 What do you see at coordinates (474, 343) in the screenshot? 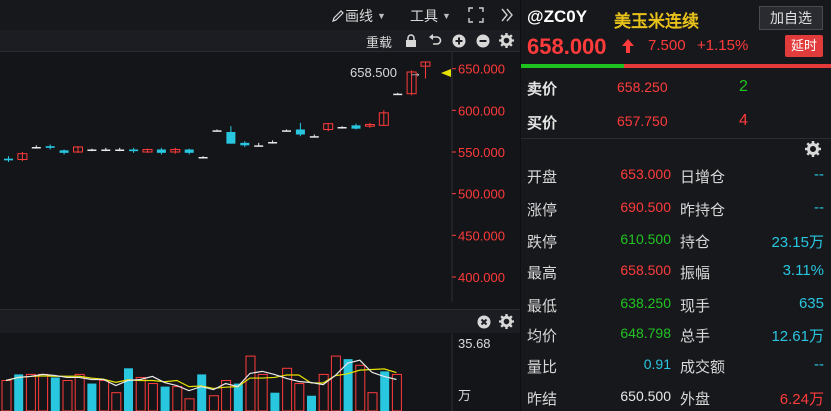
I see `volume-axis-top-label: 35.68` at bounding box center [474, 343].